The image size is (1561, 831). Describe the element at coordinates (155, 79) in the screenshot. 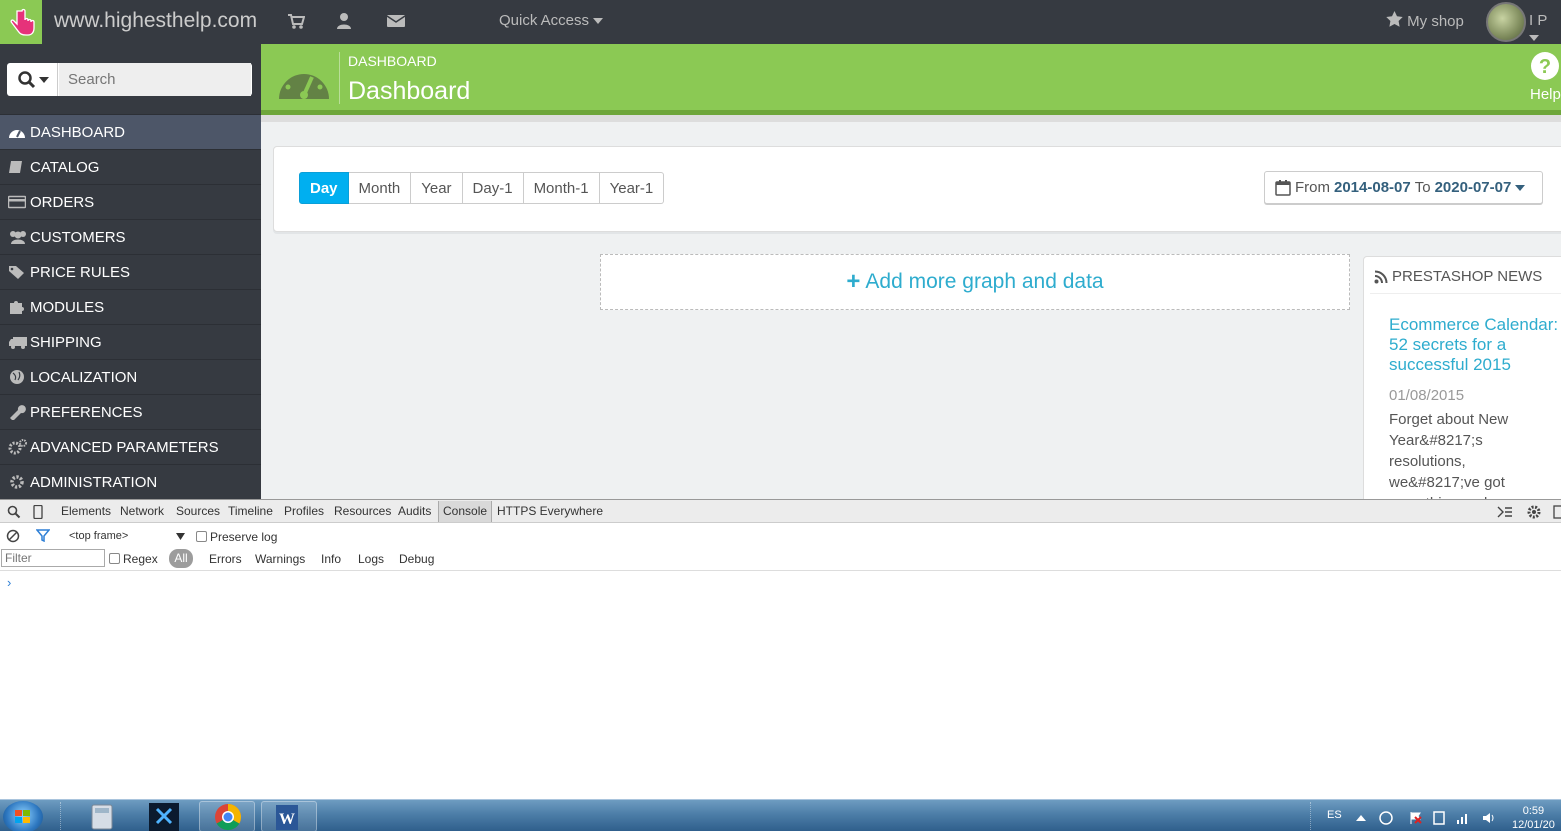

I see `search-input` at that location.